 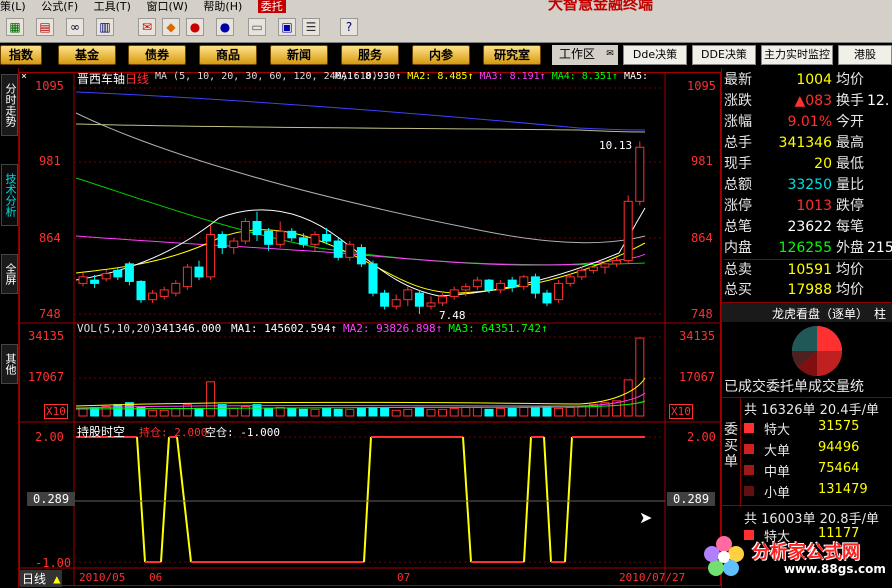 I want to click on x-axis-label-2: 06, so click(x=156, y=577).